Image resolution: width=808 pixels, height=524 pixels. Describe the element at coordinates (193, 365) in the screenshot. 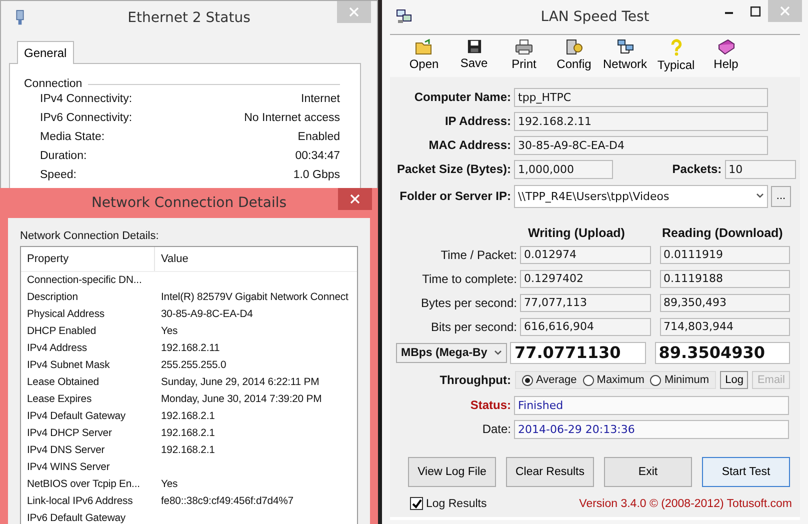

I see `value-cell-text: 255.255.255.0` at that location.